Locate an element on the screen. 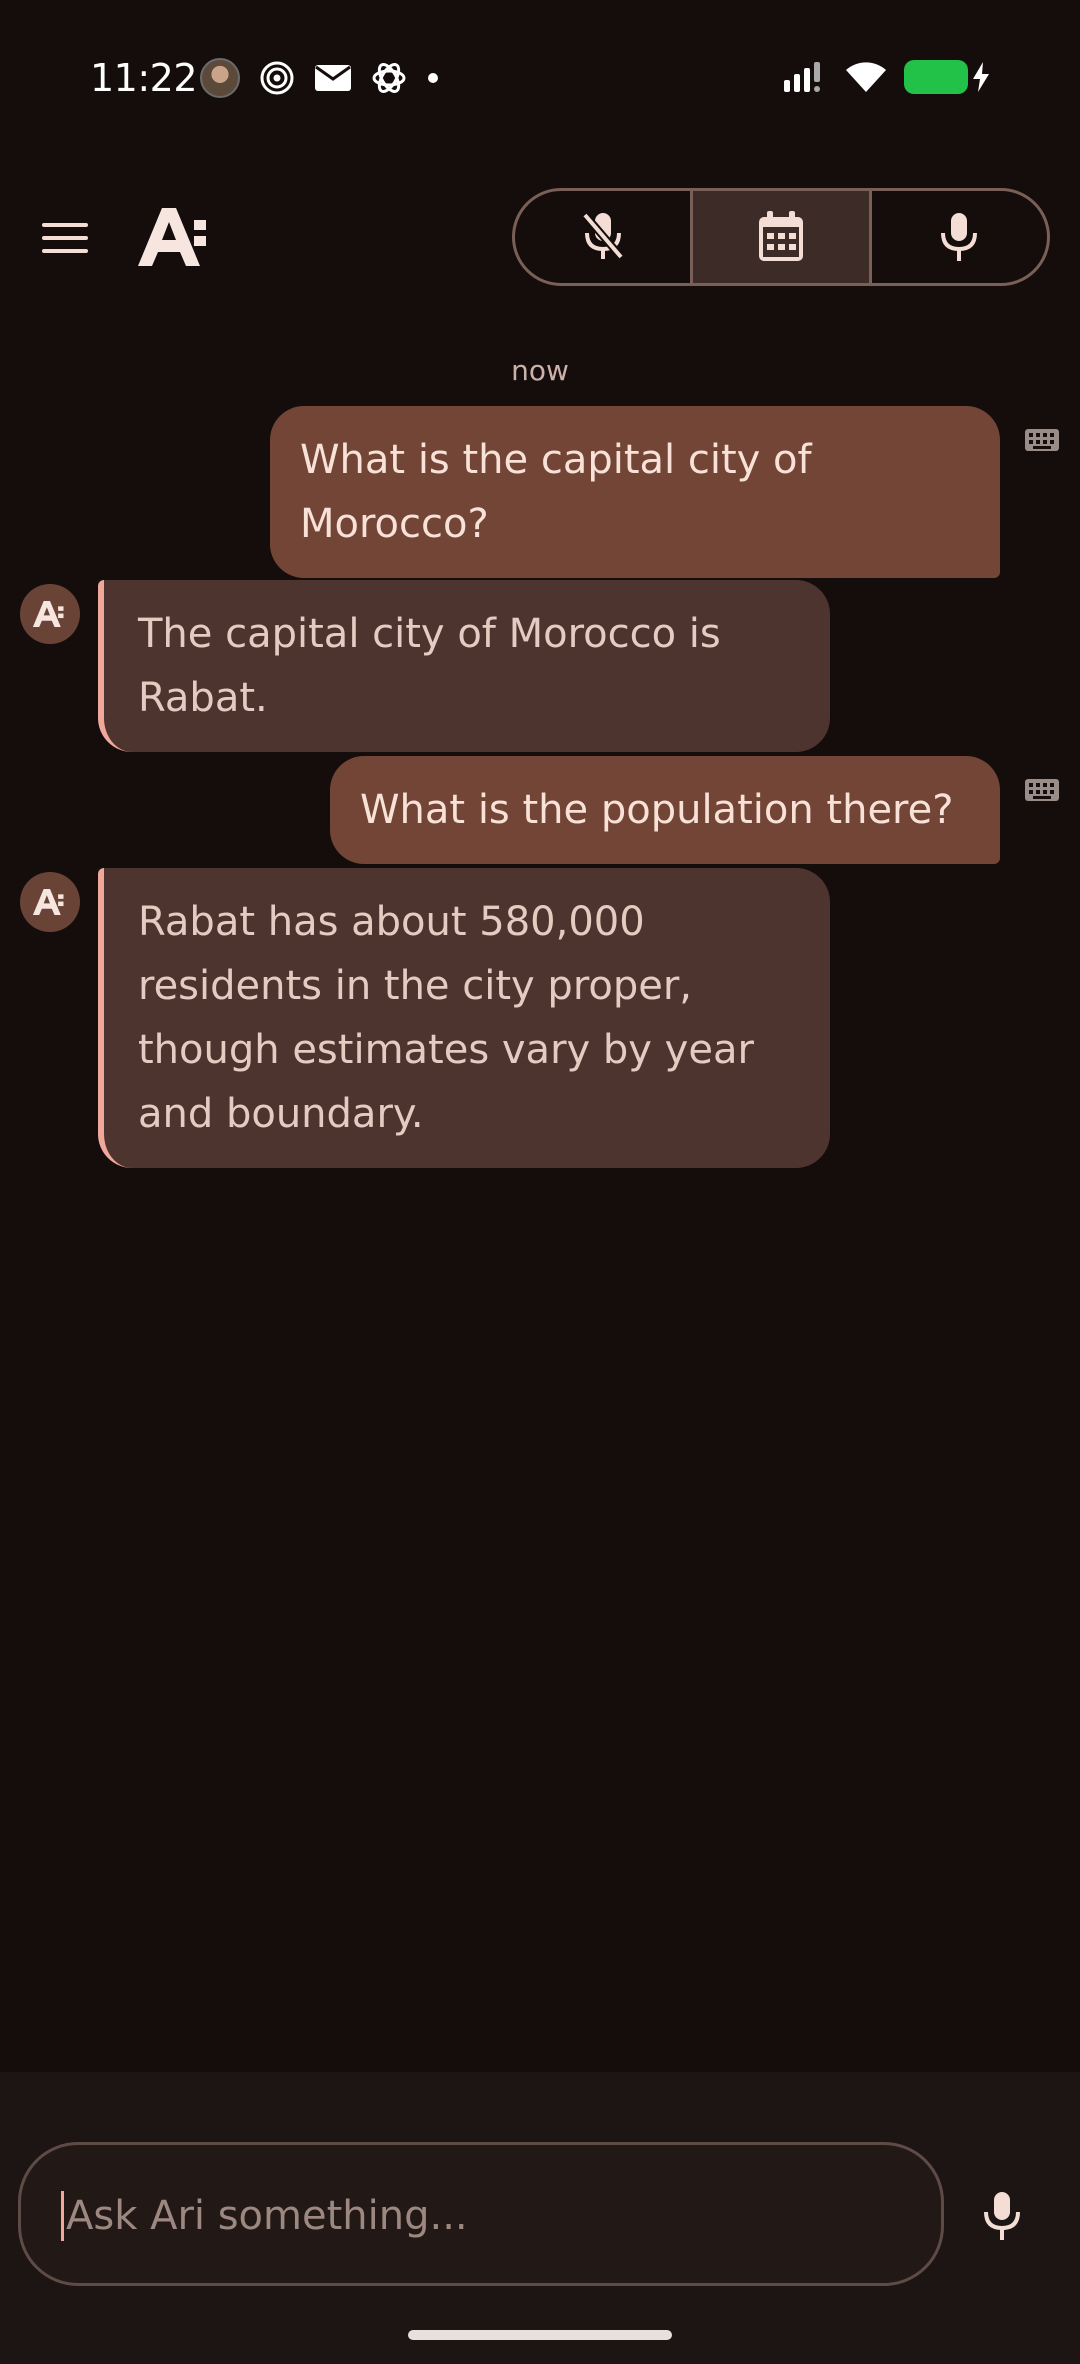  charging-bolt-icon is located at coordinates (981, 77).